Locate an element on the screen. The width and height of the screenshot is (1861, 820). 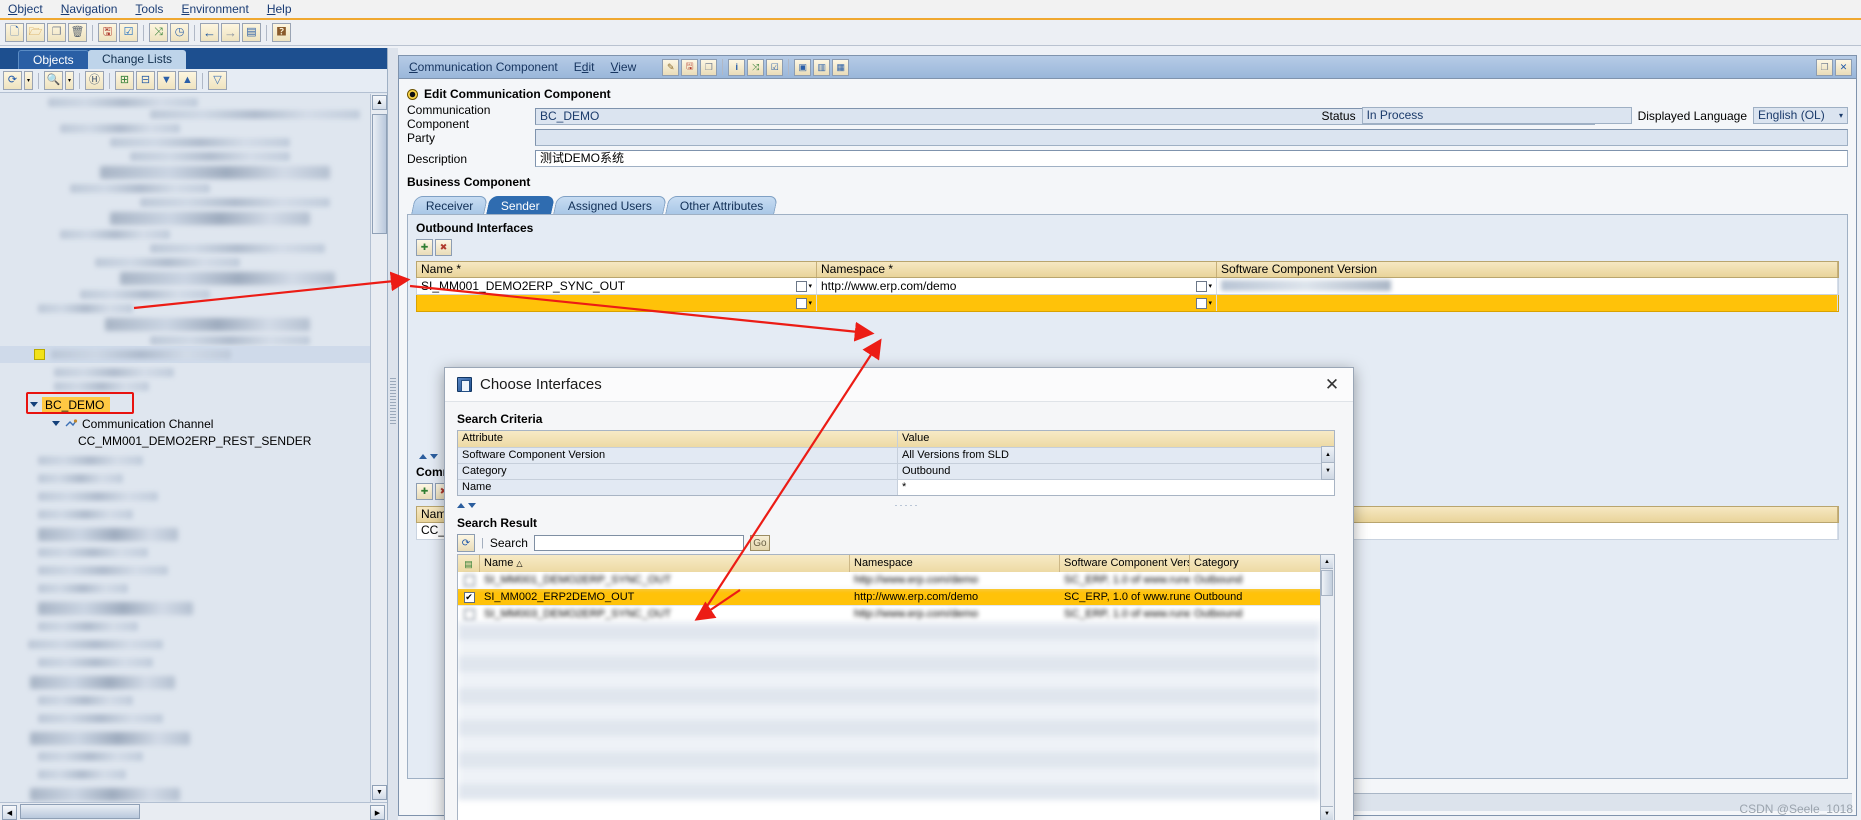
dialog-splitter: ····· is located at coordinates (896, 505).